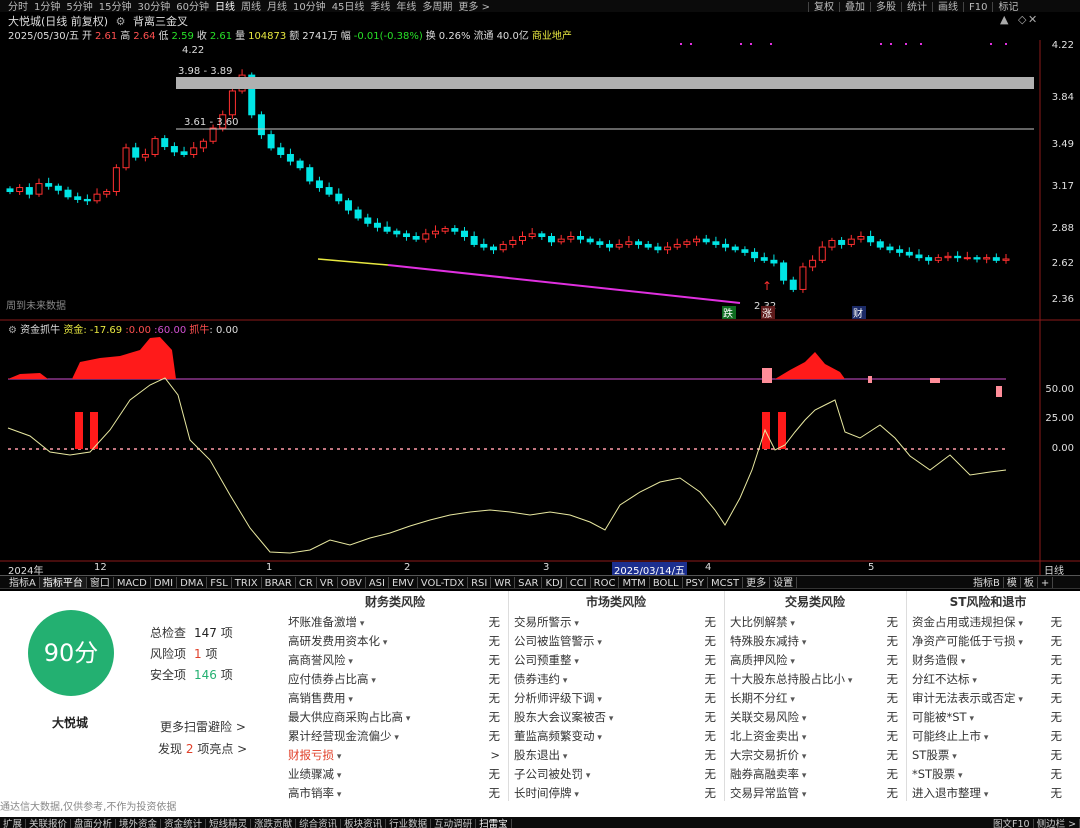 Image resolution: width=1080 pixels, height=828 pixels. Describe the element at coordinates (1057, 823) in the screenshot. I see `bottom-right-1: 侧边栏 >` at that location.